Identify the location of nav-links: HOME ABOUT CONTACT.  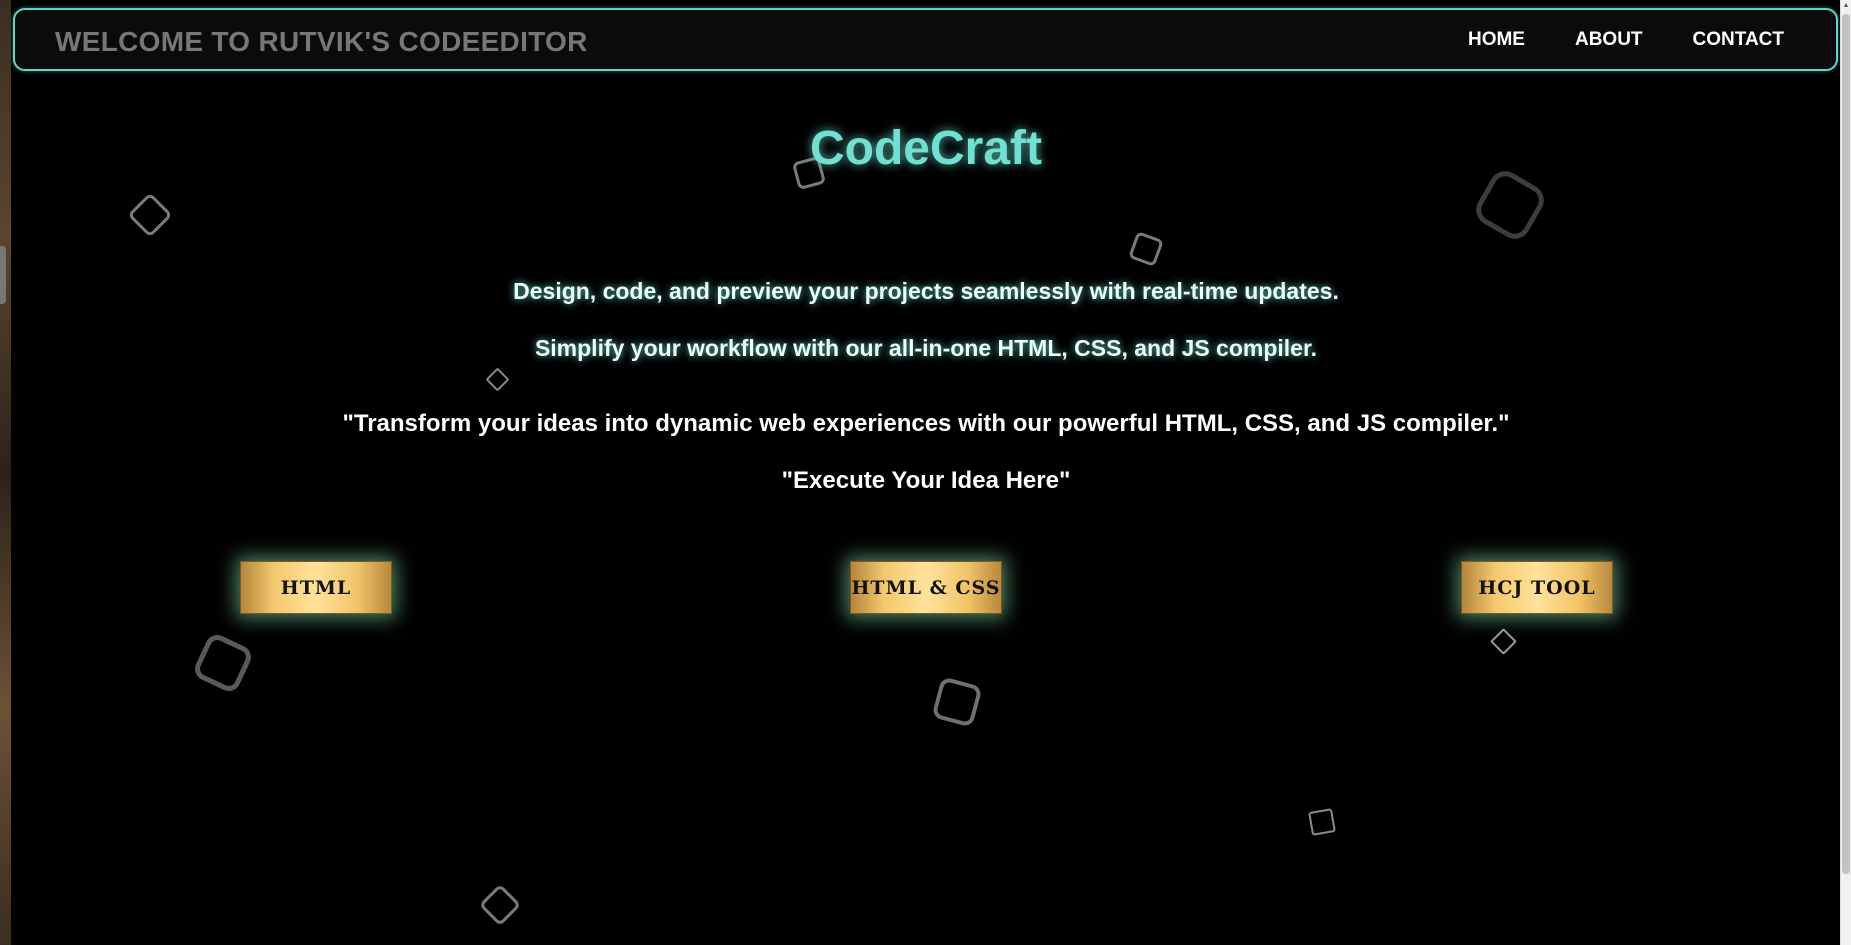
(1626, 40).